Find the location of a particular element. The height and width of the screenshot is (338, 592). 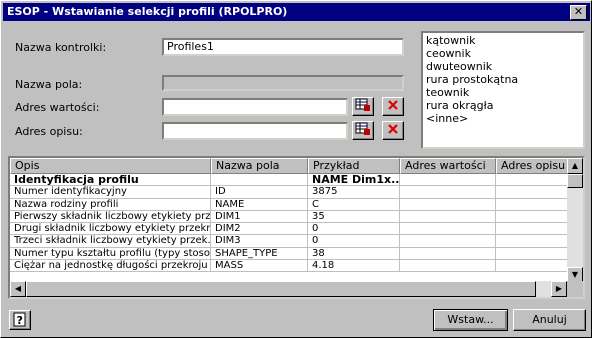

table-cell-nazwa: MASS is located at coordinates (259, 266).